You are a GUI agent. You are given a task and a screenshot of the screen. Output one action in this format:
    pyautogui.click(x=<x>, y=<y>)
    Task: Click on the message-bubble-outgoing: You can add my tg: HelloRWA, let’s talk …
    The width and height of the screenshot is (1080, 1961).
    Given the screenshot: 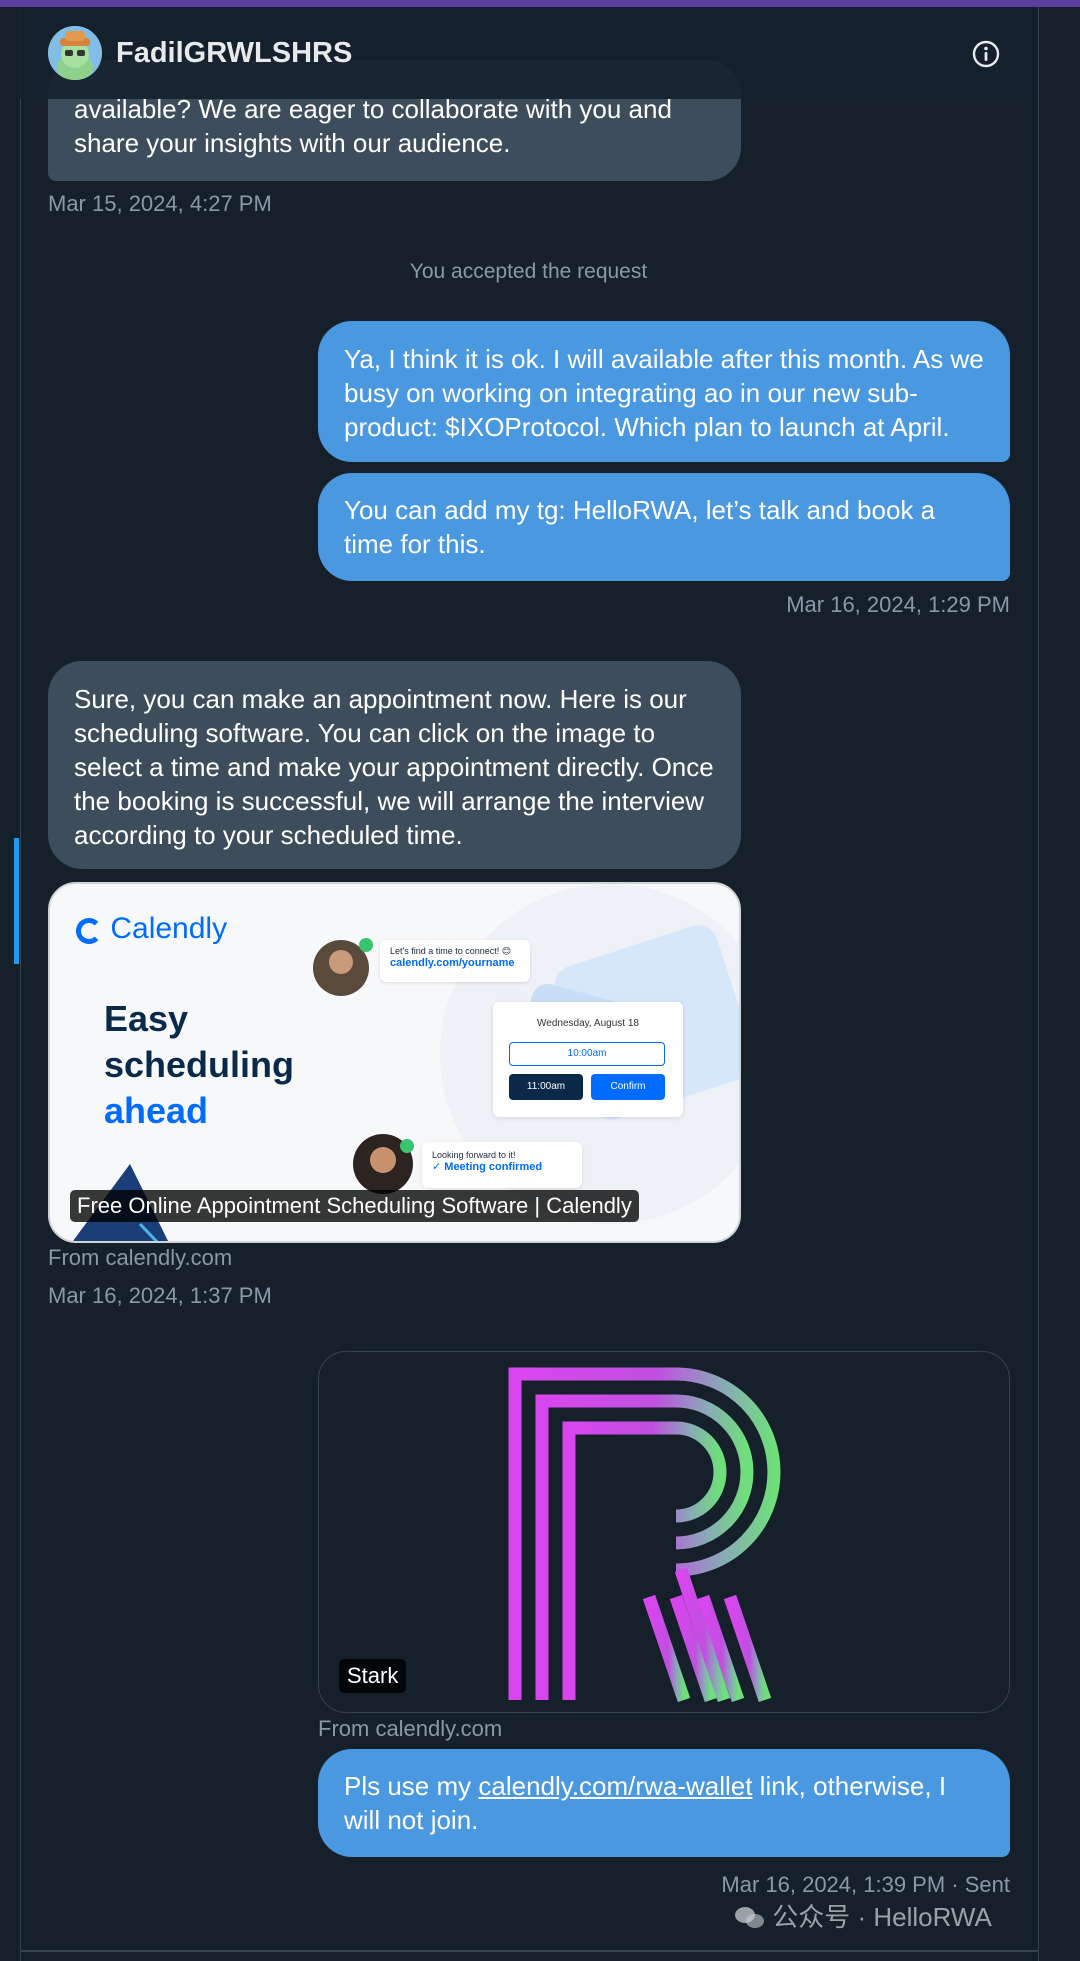 What is the action you would take?
    pyautogui.click(x=664, y=527)
    